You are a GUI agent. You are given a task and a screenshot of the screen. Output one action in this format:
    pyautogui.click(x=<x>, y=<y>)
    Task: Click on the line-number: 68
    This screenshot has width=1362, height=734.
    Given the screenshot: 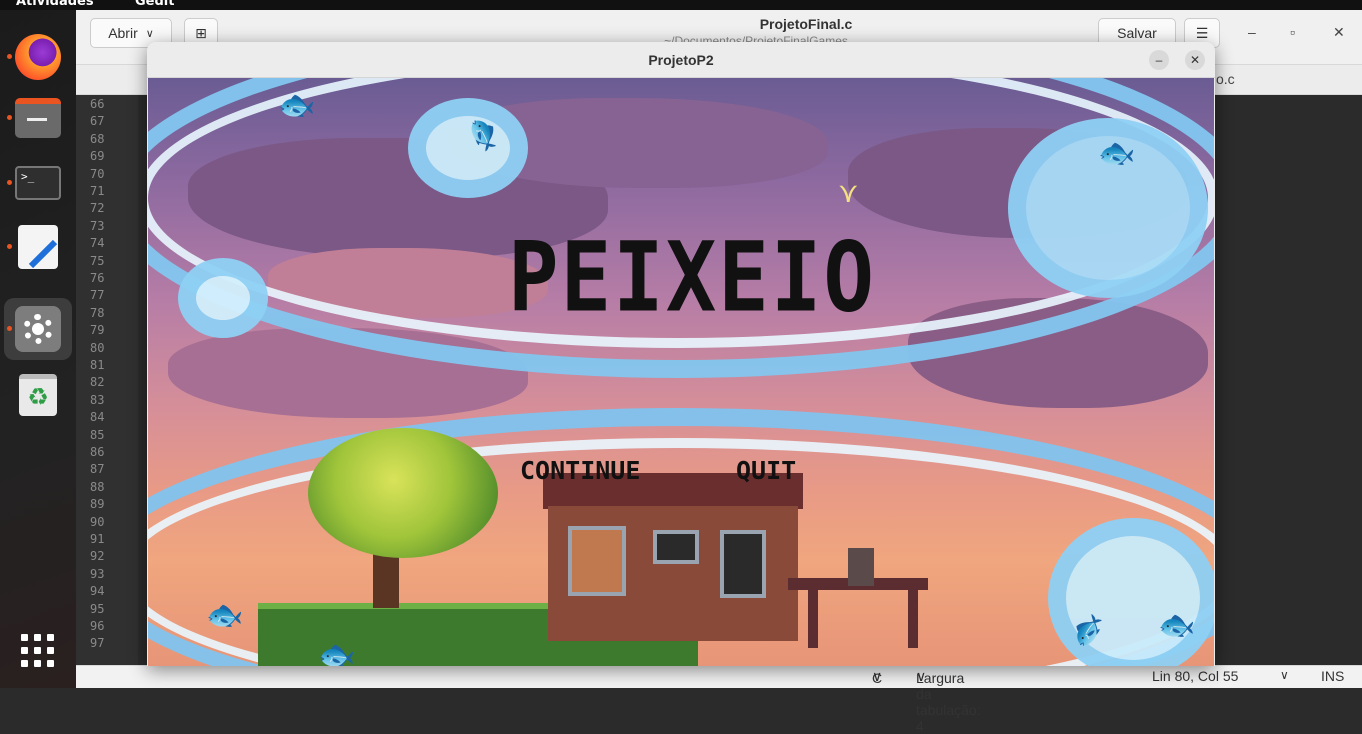 What is the action you would take?
    pyautogui.click(x=97, y=138)
    